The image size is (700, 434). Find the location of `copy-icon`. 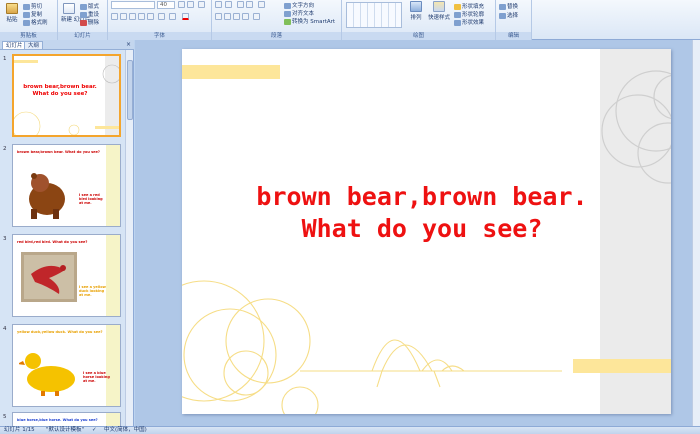

copy-icon is located at coordinates (26, 14).